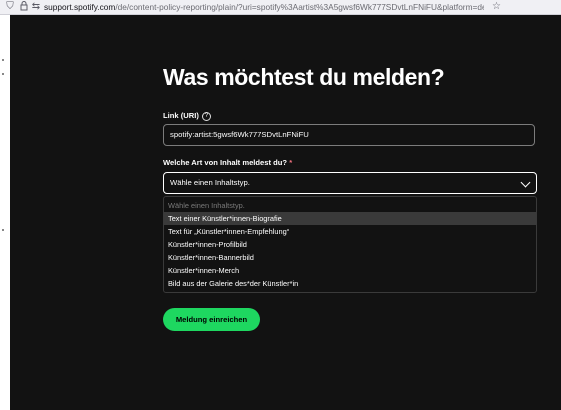 Image resolution: width=561 pixels, height=410 pixels. I want to click on dropdown-option: Bild aus der Galerie des*der Künstler*in, so click(350, 283).